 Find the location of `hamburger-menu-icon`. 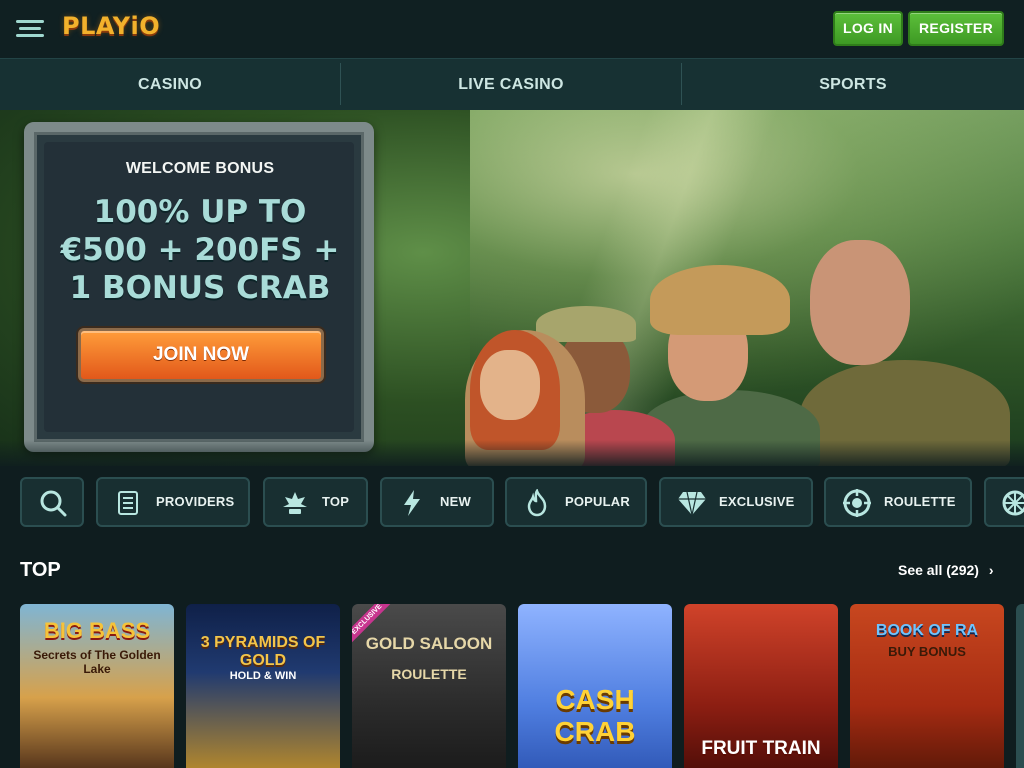

hamburger-menu-icon is located at coordinates (30, 29).